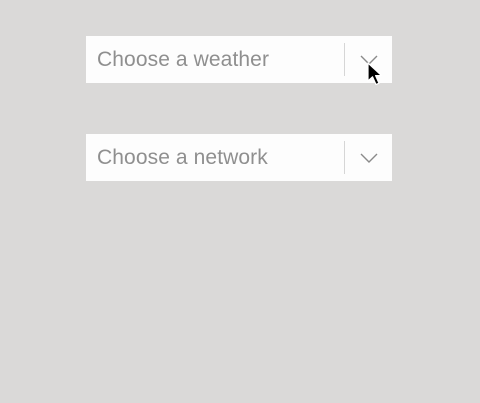 Image resolution: width=480 pixels, height=403 pixels. Describe the element at coordinates (183, 59) in the screenshot. I see `weather-select-placeholder: Choose a weather` at that location.